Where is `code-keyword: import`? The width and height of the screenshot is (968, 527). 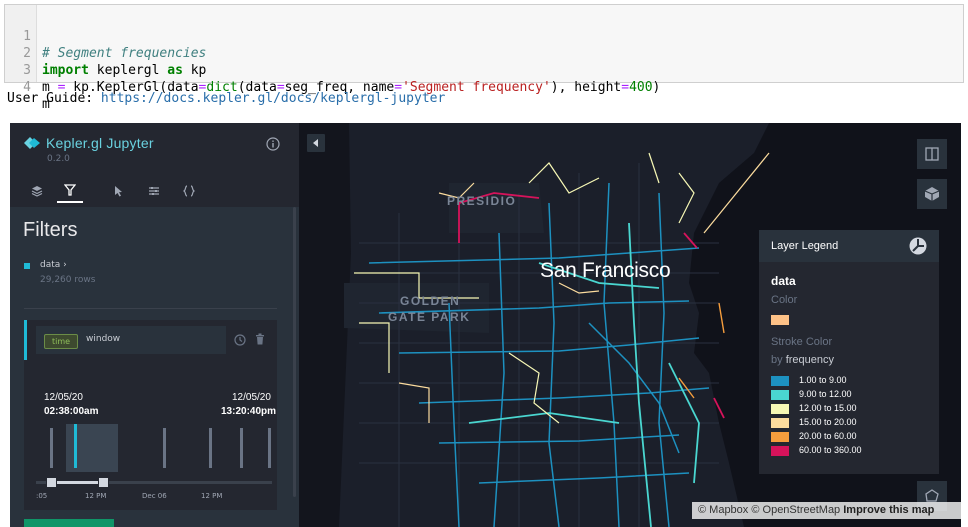 code-keyword: import is located at coordinates (65, 70).